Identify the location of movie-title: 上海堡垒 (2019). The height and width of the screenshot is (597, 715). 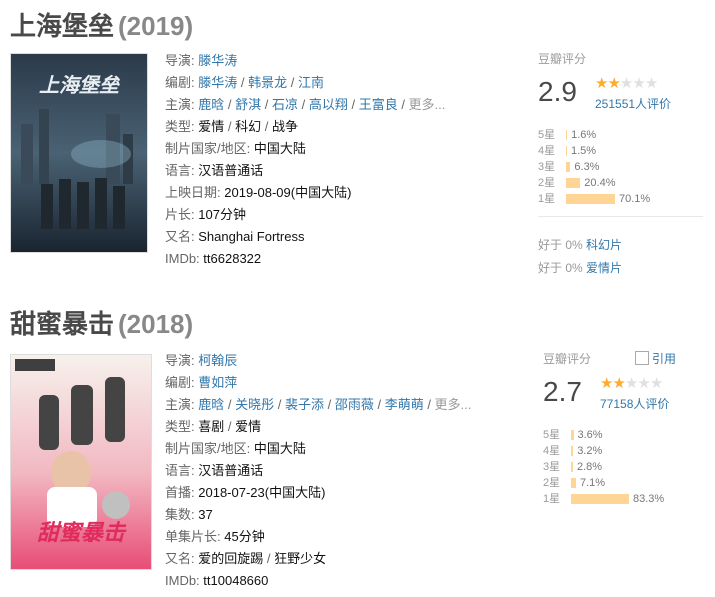
(101, 24).